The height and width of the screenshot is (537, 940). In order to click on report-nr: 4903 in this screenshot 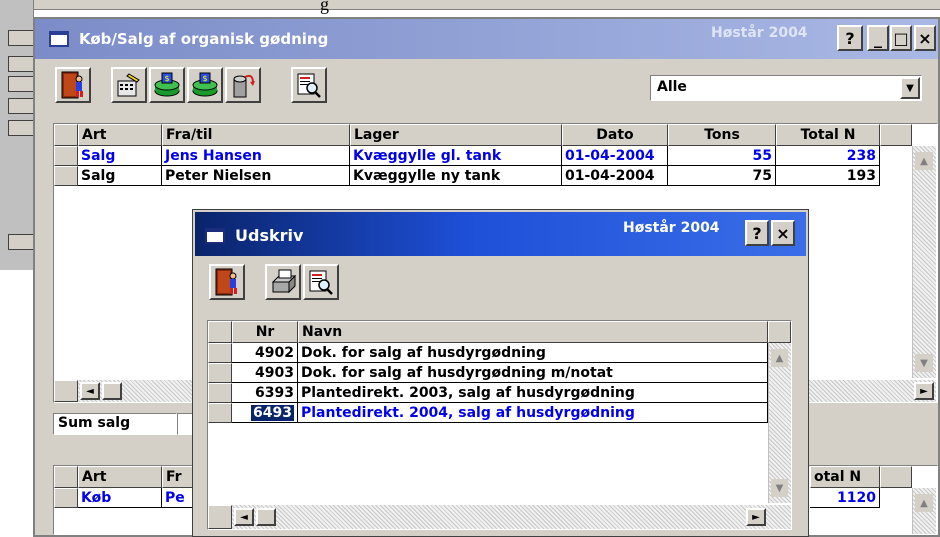, I will do `click(265, 373)`.